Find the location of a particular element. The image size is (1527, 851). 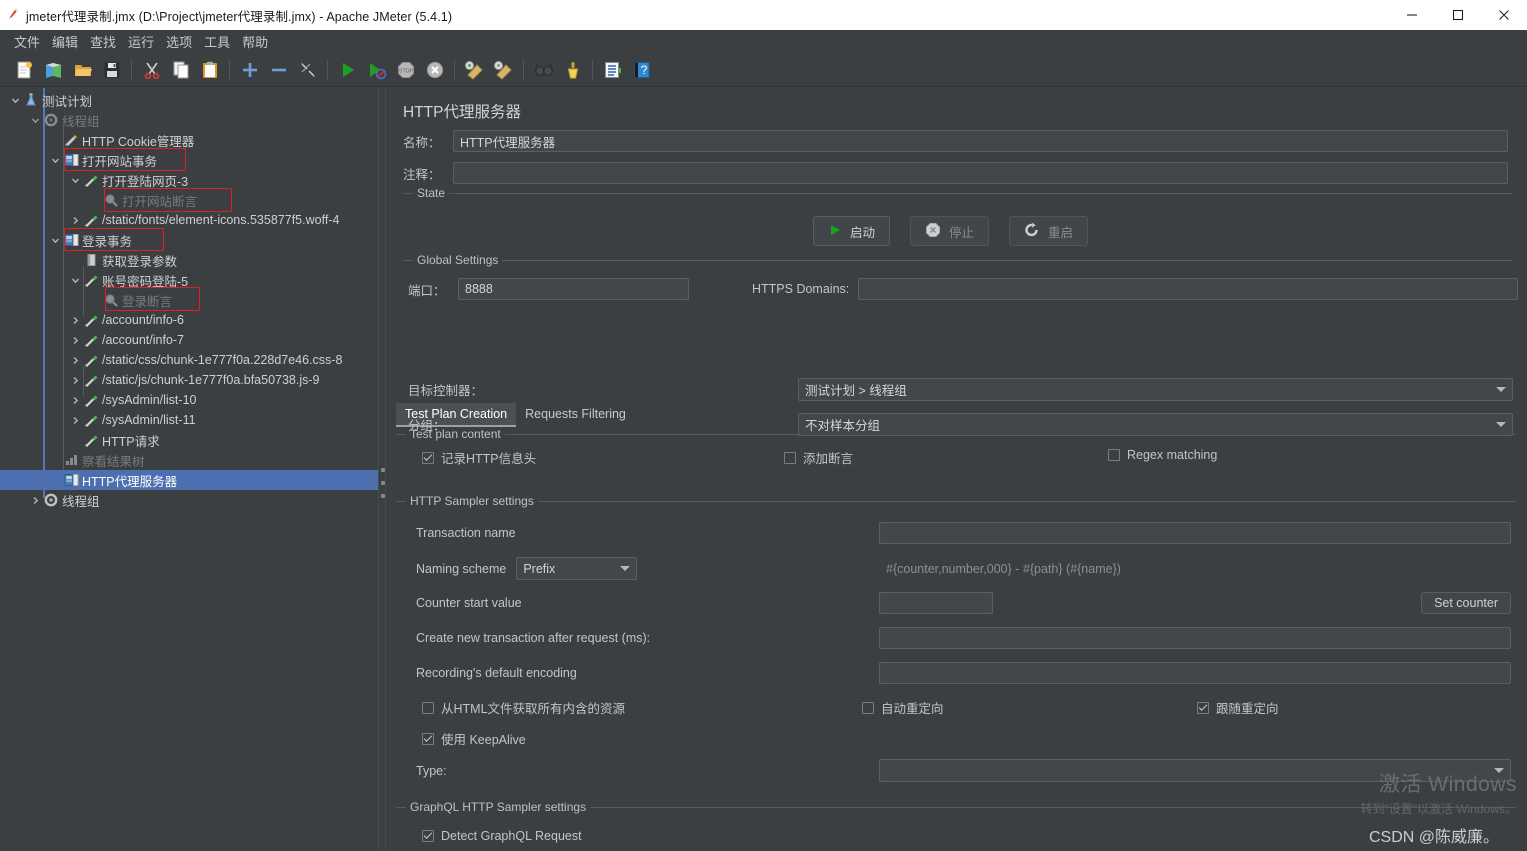

open-file-icon is located at coordinates (82, 70).